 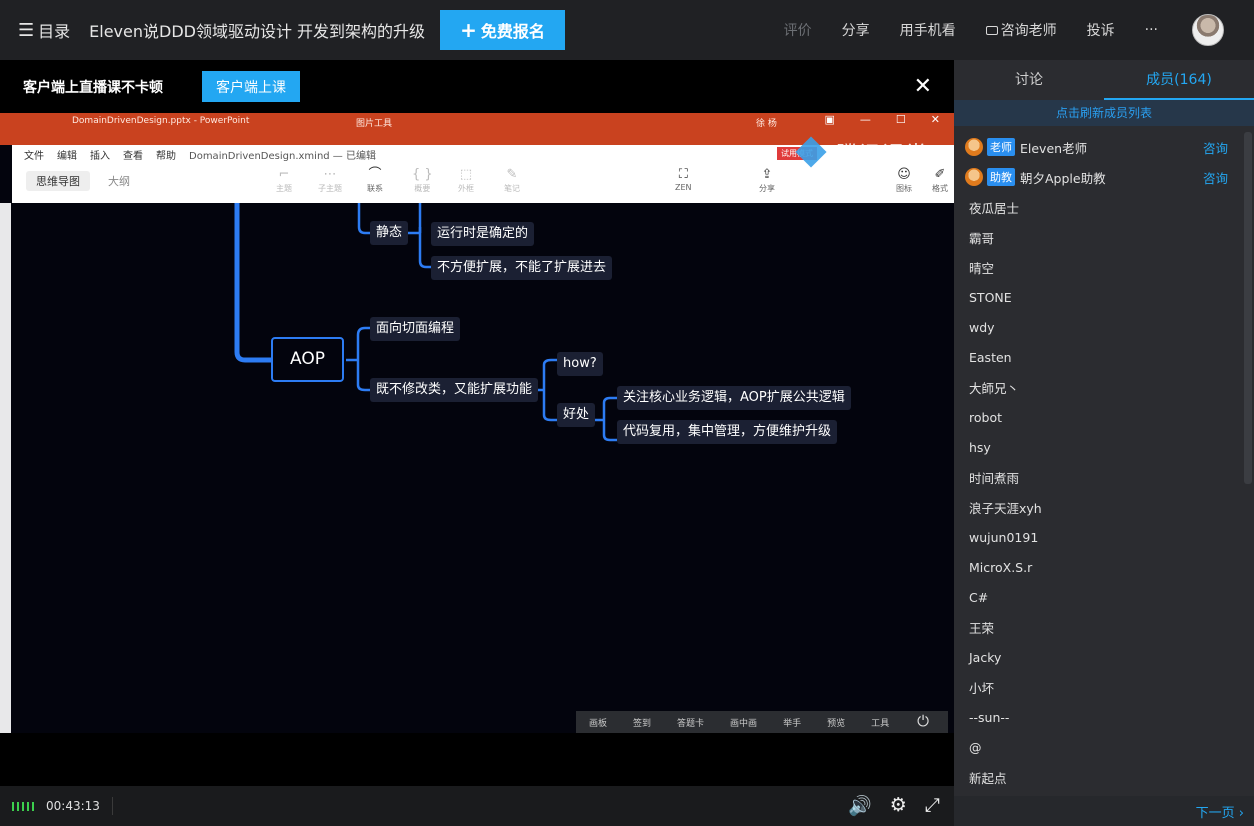 What do you see at coordinates (454, 390) in the screenshot?
I see `node-no-modify: 既不修改类，又能扩展功能` at bounding box center [454, 390].